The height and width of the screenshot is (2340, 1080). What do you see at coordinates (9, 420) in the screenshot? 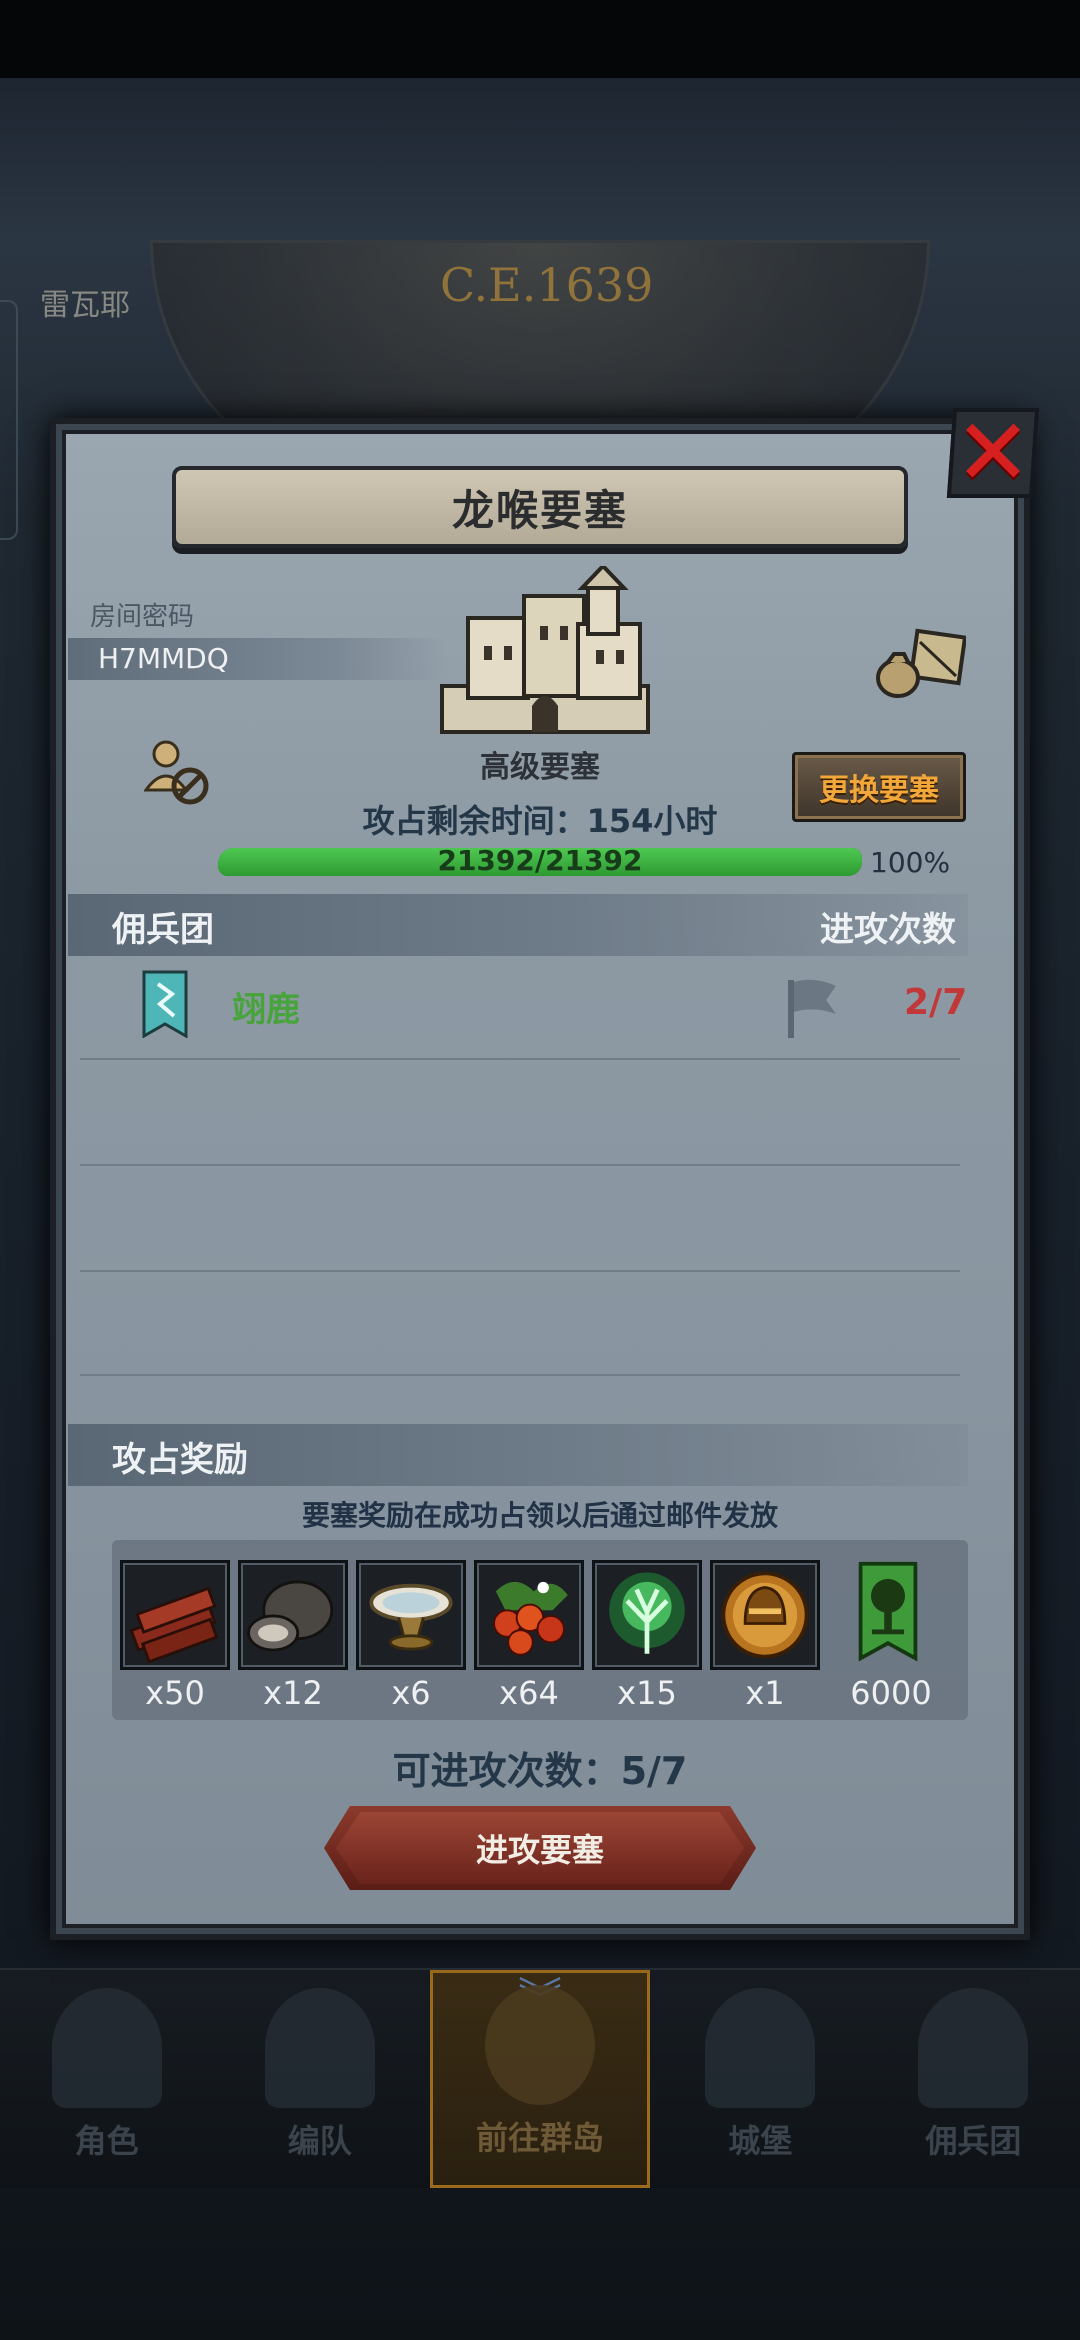
I see `side-drawer-handle` at bounding box center [9, 420].